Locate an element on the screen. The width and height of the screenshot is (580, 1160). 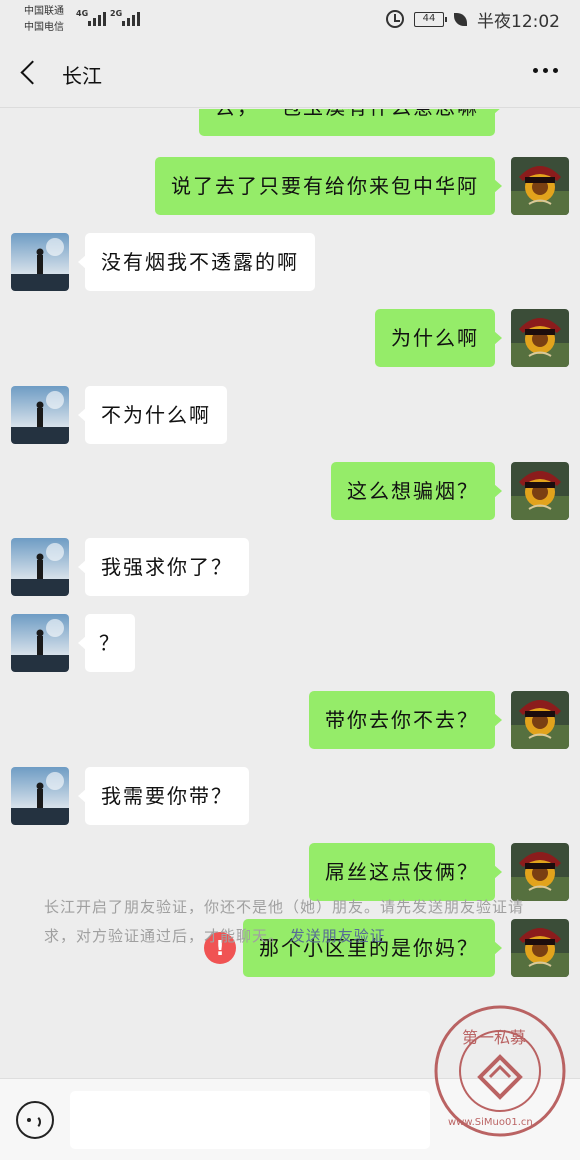
status-bar: 中国联通 中国电信 4G 2G 44 半夜12:02 is located at coordinates (290, 20).